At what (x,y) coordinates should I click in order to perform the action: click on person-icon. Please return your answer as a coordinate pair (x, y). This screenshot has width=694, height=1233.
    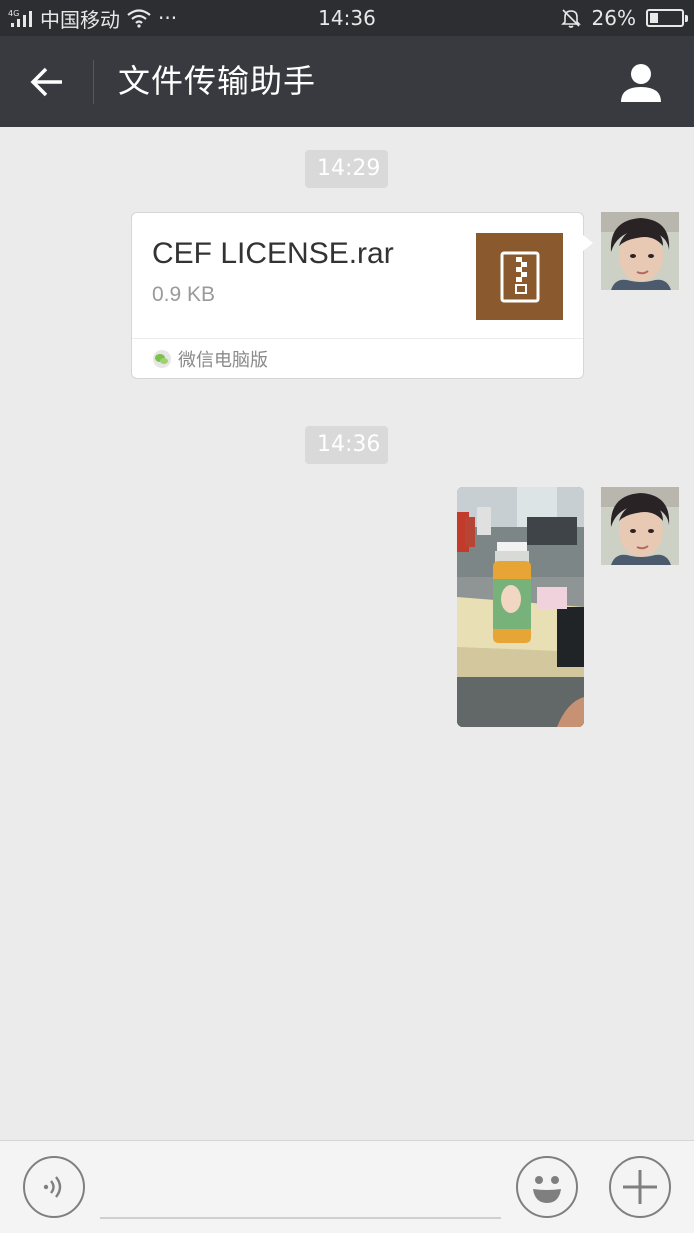
    Looking at the image, I should click on (641, 83).